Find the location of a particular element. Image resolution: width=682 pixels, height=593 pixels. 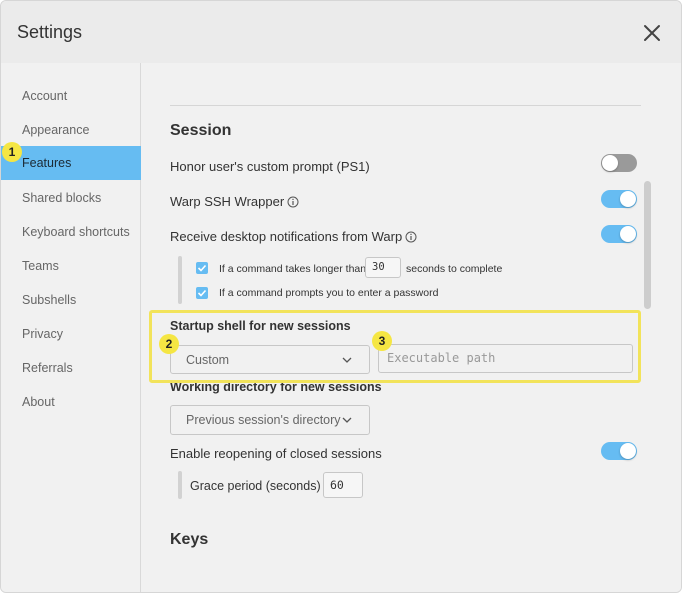

grace-period-input: 60 is located at coordinates (343, 485).